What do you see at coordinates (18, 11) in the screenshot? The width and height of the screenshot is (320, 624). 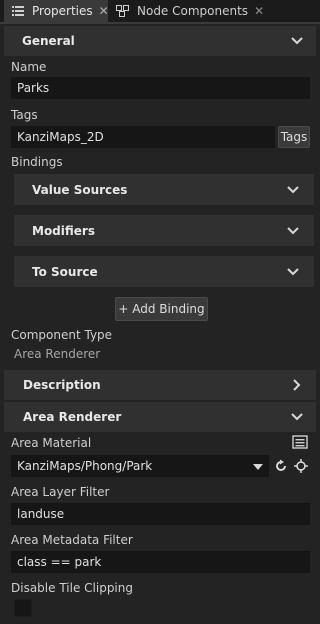 I see `list-icon` at bounding box center [18, 11].